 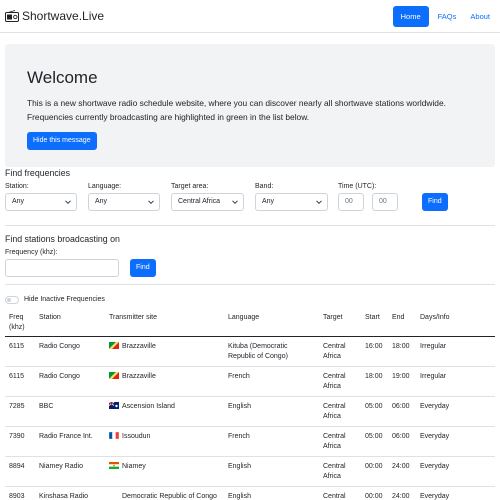 I want to click on language-select-value: Any, so click(x=101, y=201).